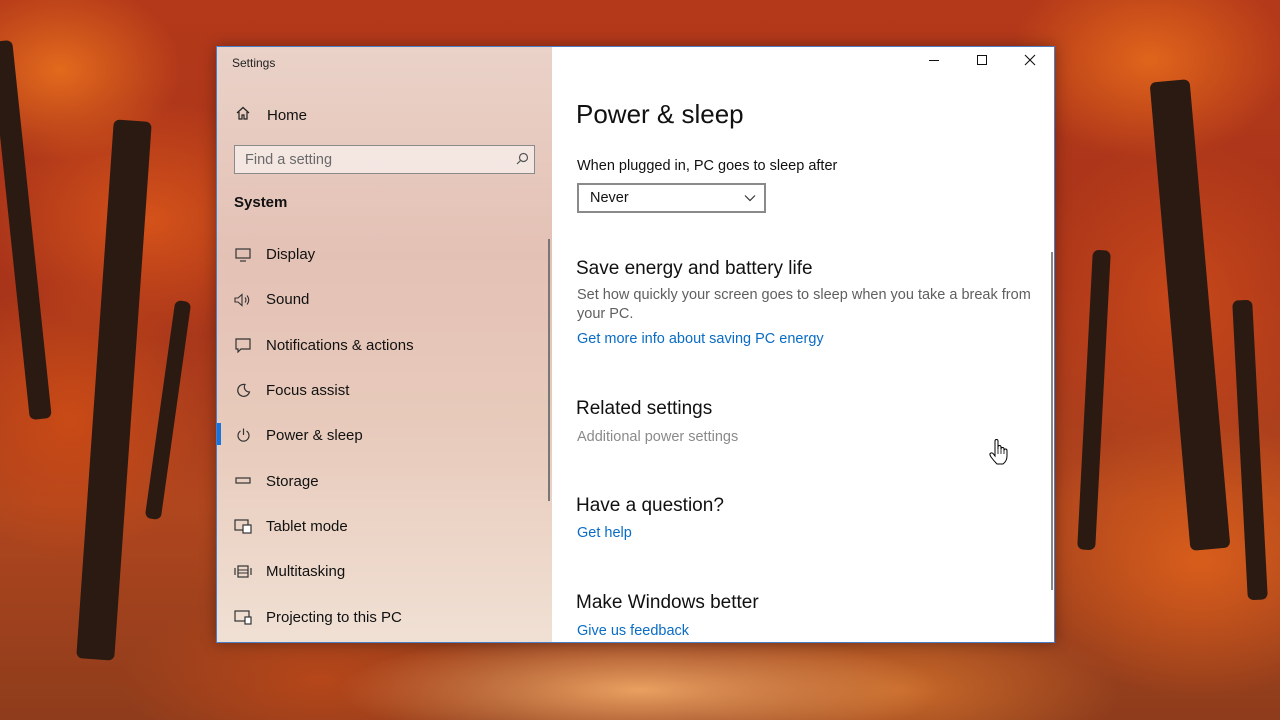  Describe the element at coordinates (384, 254) in the screenshot. I see `sidebar-item-display: Display` at that location.